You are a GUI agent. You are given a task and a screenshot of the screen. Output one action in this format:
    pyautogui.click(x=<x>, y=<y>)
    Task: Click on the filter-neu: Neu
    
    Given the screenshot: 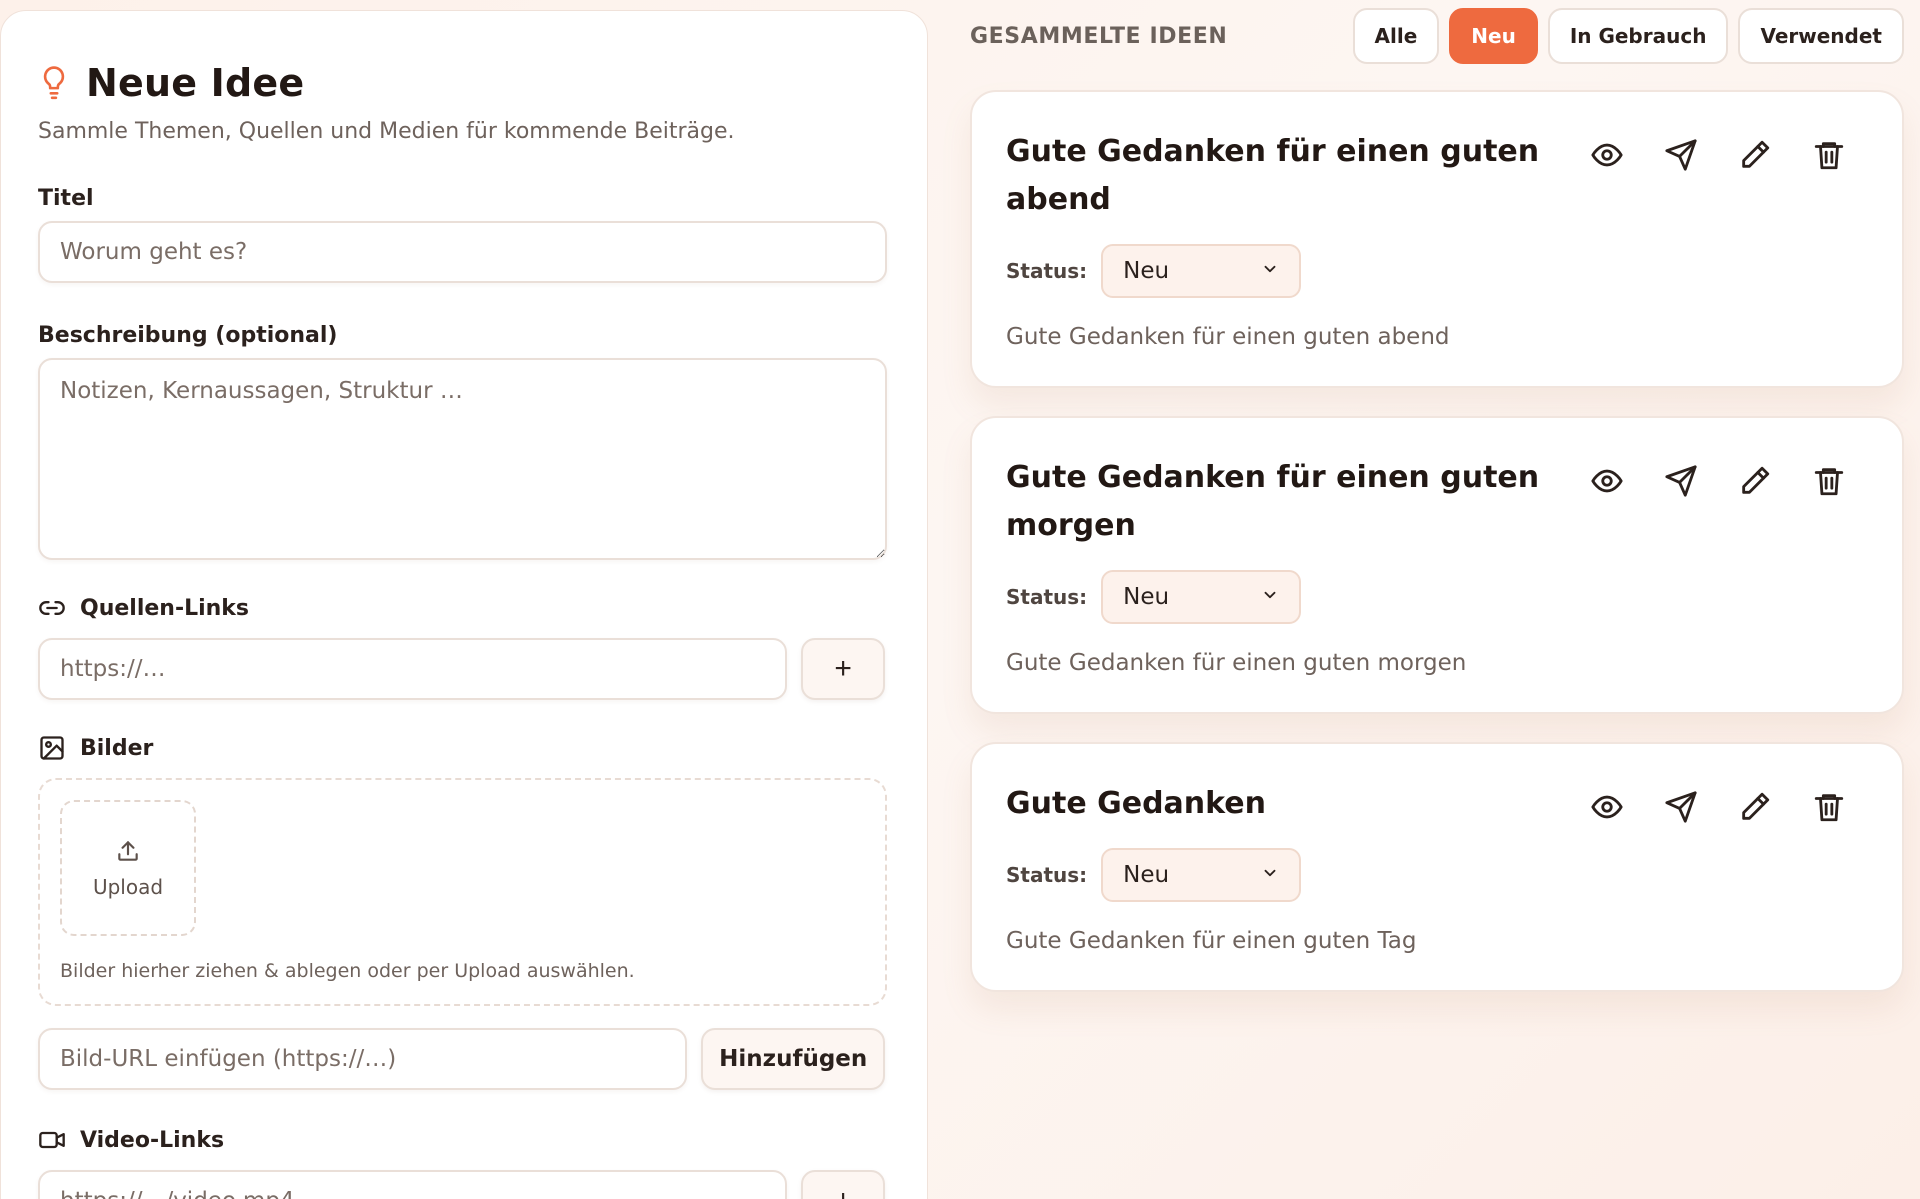 What is the action you would take?
    pyautogui.click(x=1493, y=36)
    